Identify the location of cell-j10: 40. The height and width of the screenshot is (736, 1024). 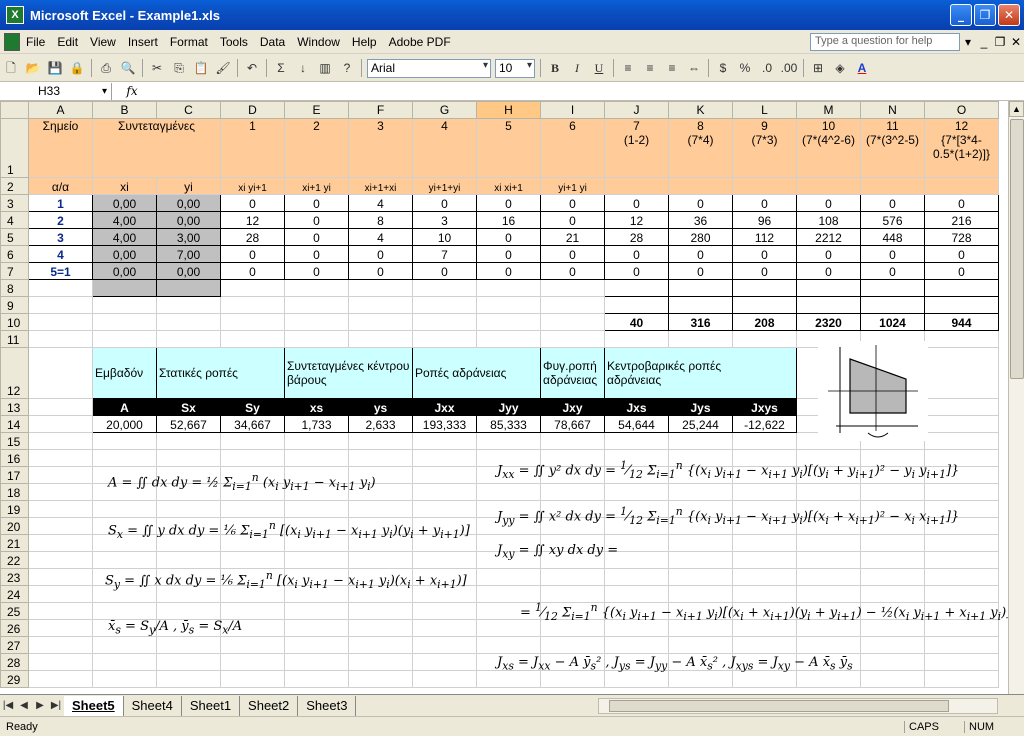
(636, 322).